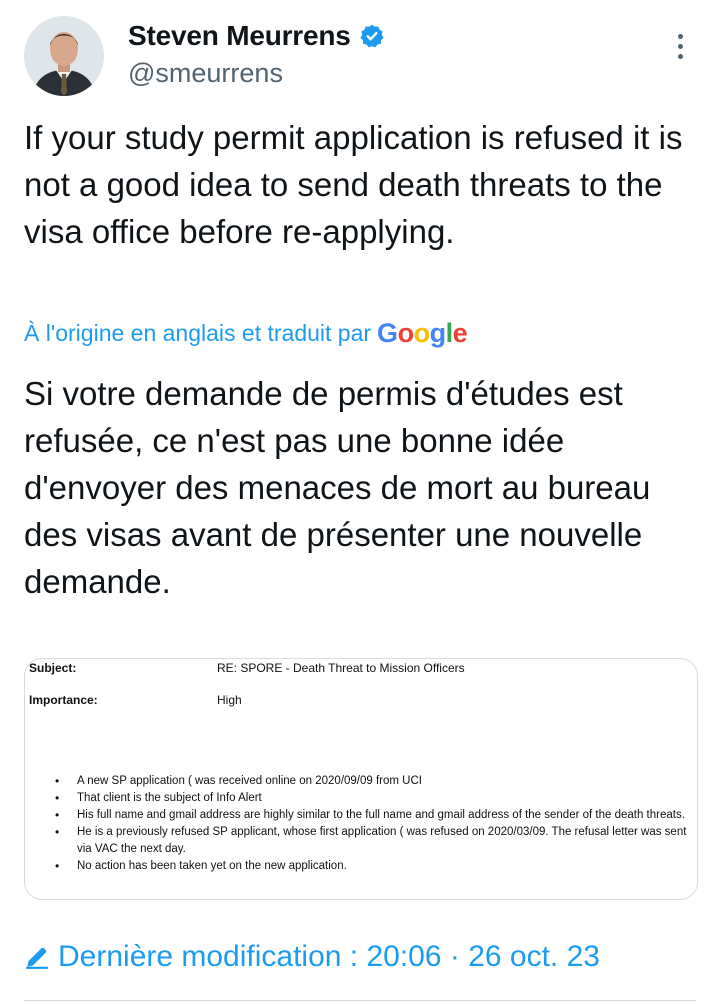 The width and height of the screenshot is (720, 1005). What do you see at coordinates (360, 1000) in the screenshot?
I see `divider` at bounding box center [360, 1000].